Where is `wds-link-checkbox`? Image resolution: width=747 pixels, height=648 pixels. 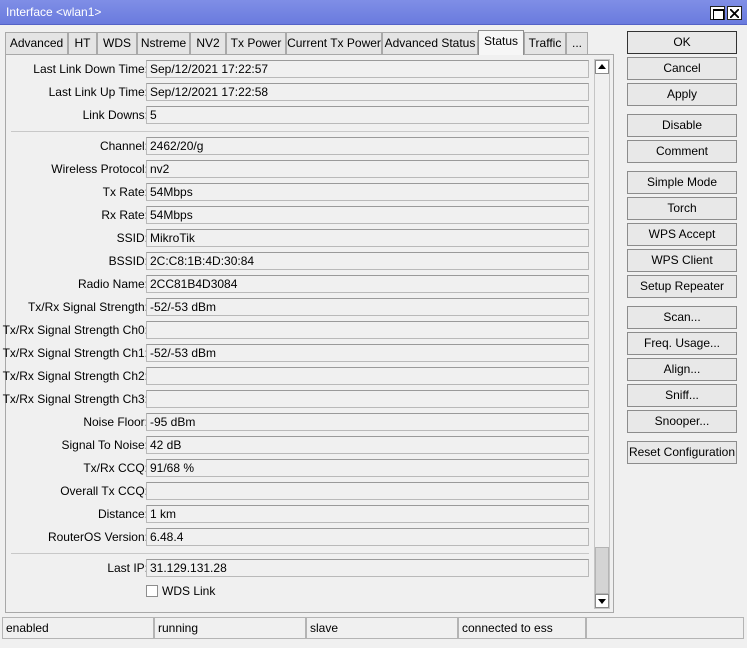 wds-link-checkbox is located at coordinates (152, 591).